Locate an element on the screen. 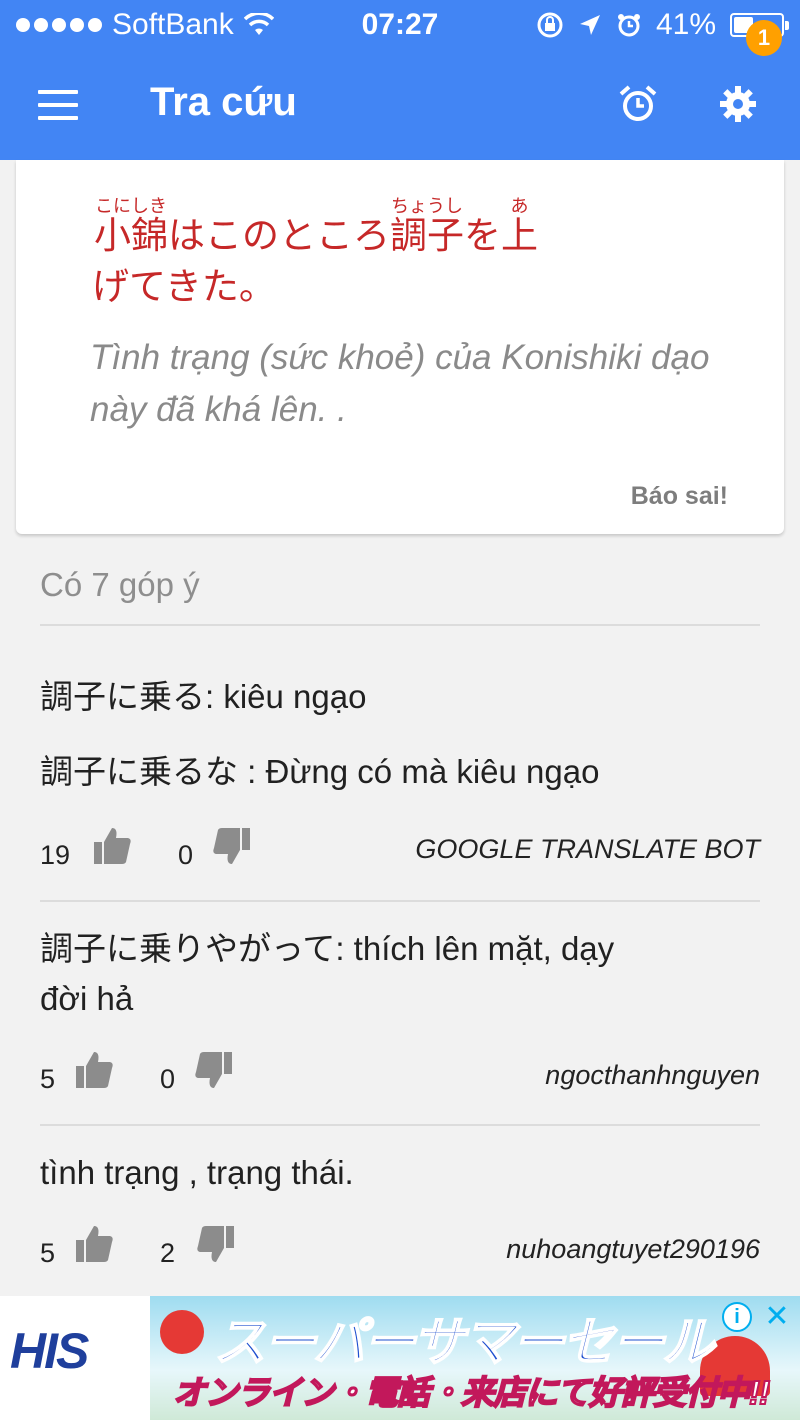 This screenshot has width=800, height=1420. app-bar: Tra cứu is located at coordinates (400, 106).